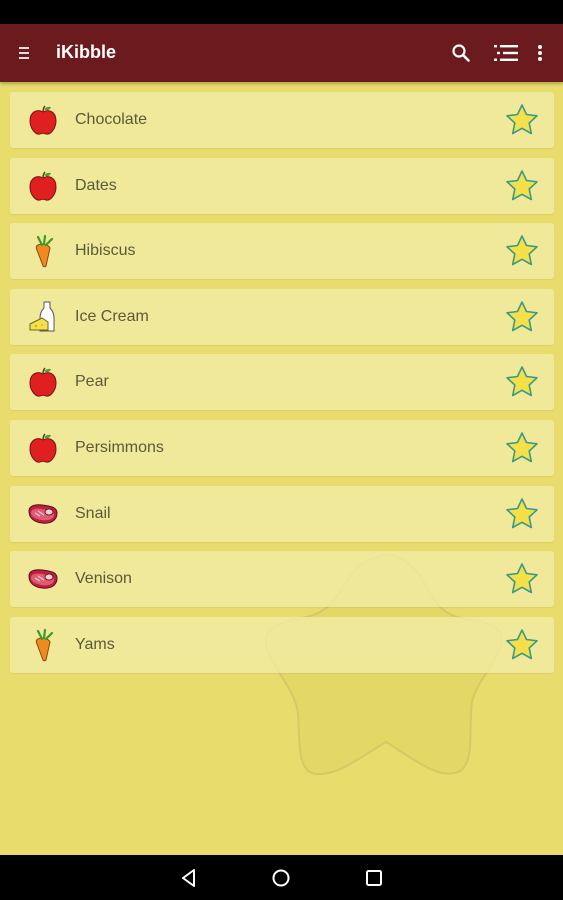  Describe the element at coordinates (96, 185) in the screenshot. I see `food-name: Dates` at that location.